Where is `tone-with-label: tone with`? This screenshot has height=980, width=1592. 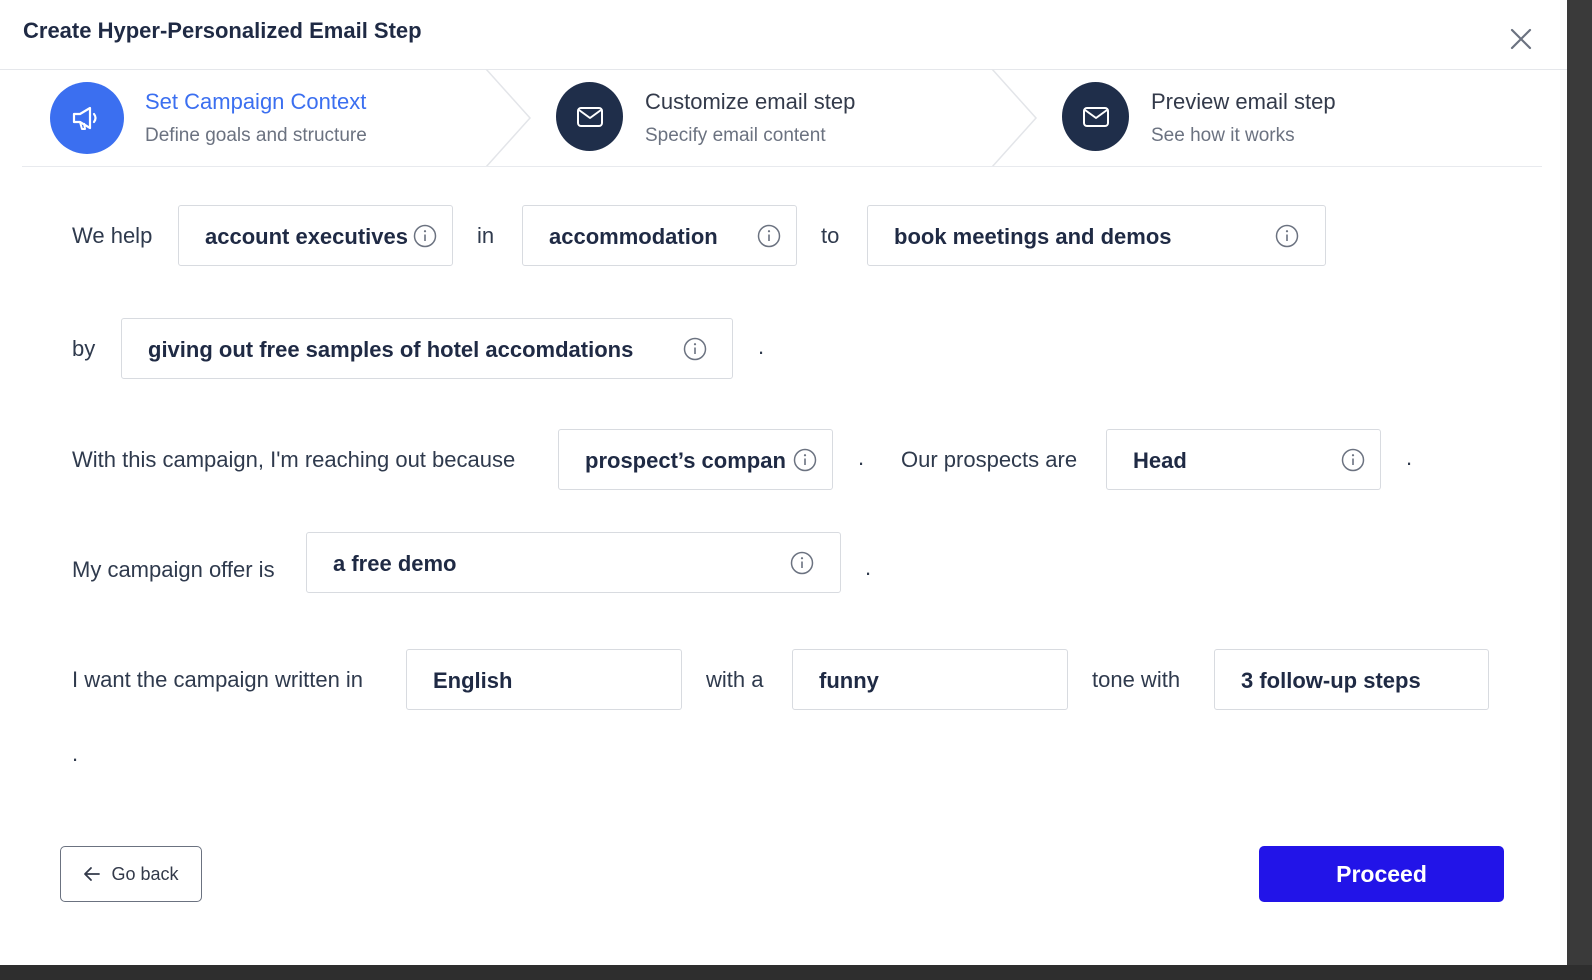 tone-with-label: tone with is located at coordinates (1136, 679).